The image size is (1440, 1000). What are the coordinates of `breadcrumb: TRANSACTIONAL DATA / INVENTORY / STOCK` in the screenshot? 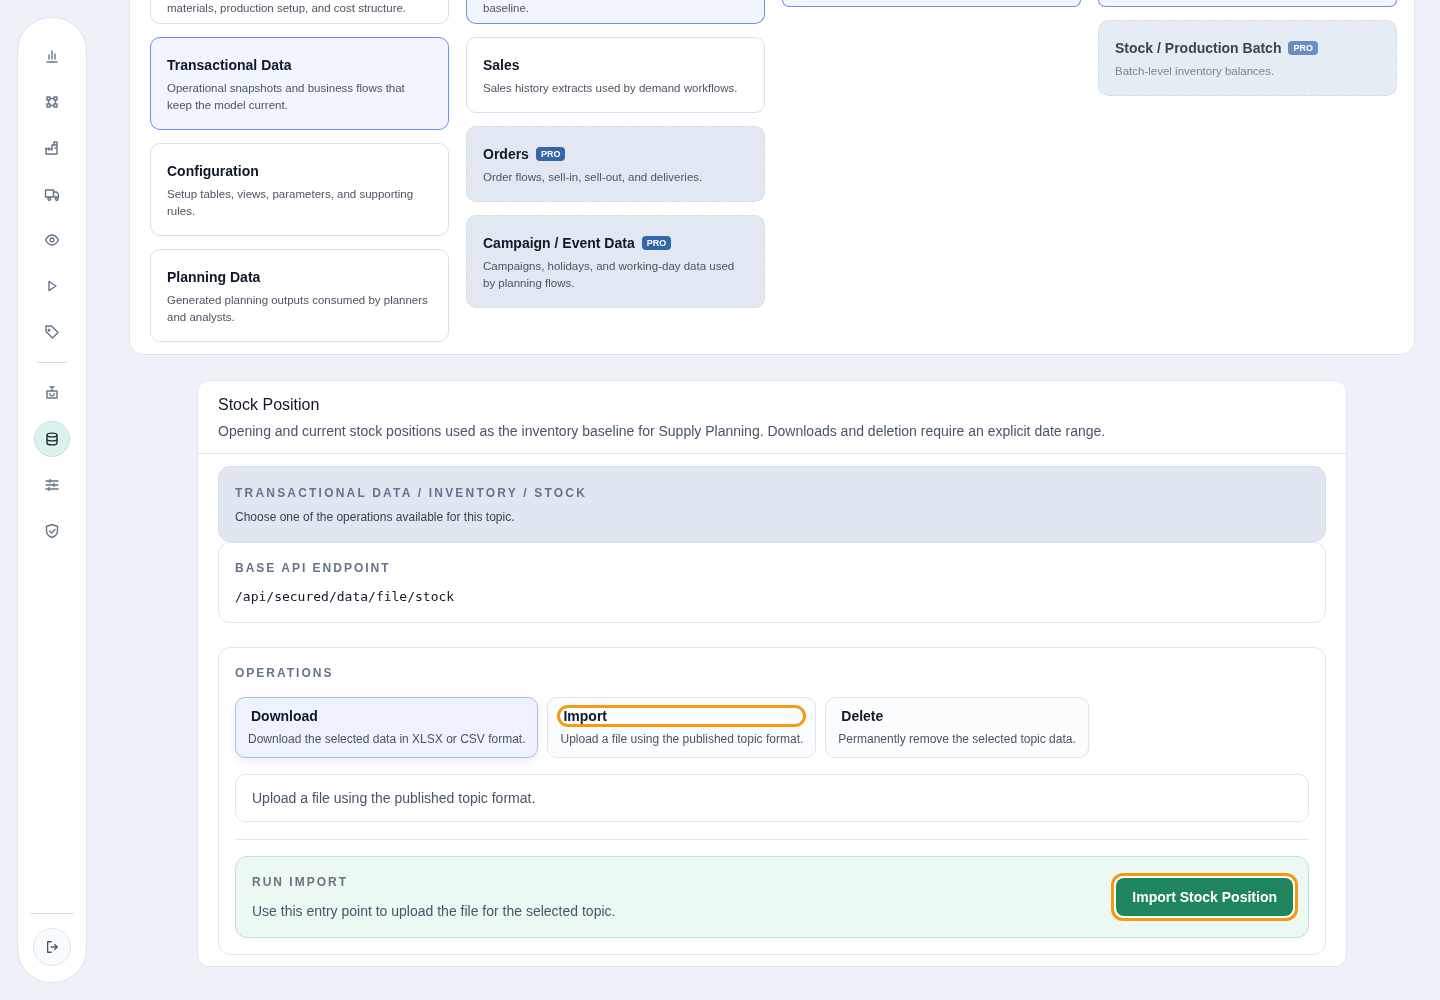 It's located at (412, 493).